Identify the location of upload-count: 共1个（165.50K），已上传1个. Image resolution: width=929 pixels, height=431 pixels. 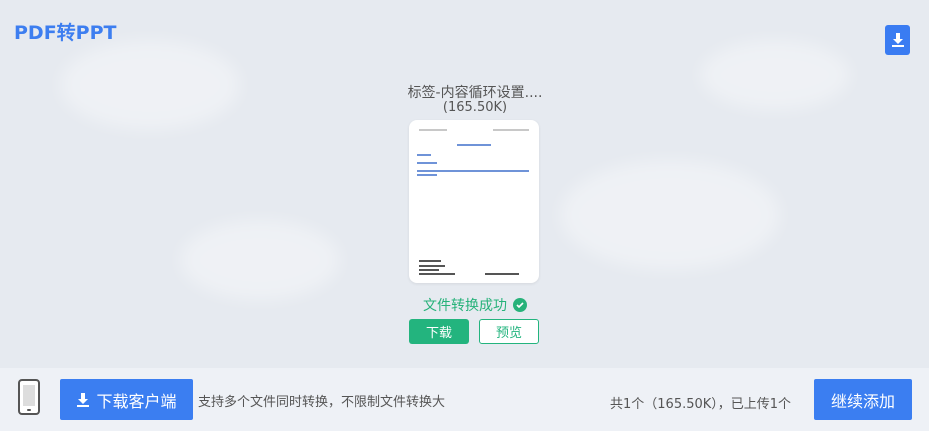
(701, 404).